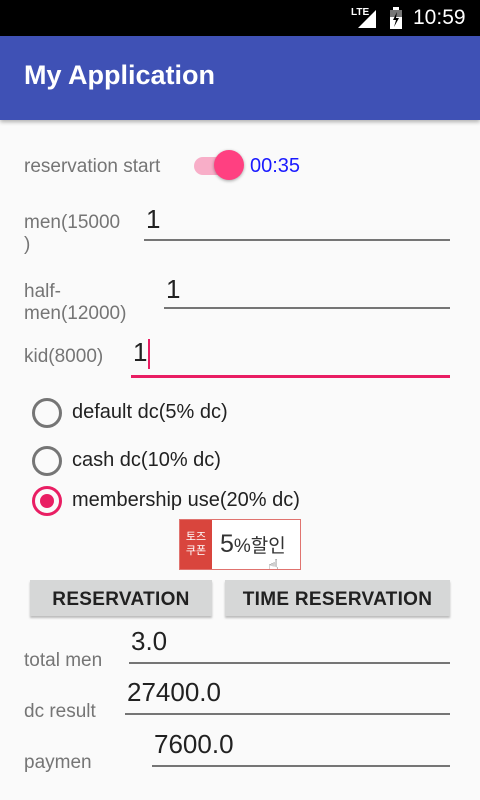 This screenshot has width=480, height=800. Describe the element at coordinates (289, 663) in the screenshot. I see `total-men-underline` at that location.